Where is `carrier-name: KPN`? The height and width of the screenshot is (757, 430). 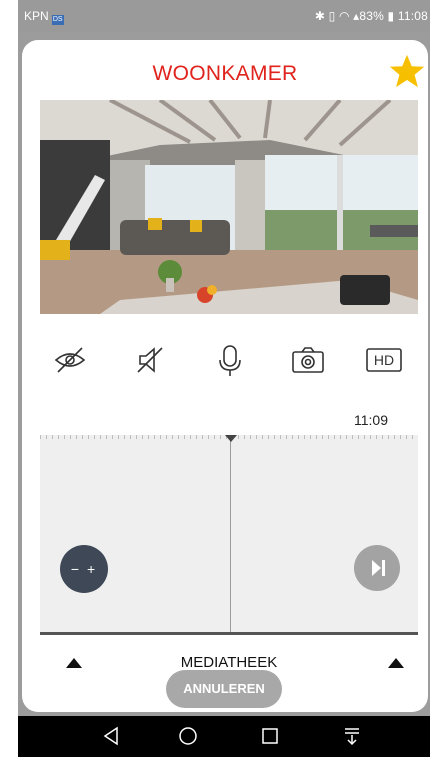
carrier-name: KPN is located at coordinates (36, 16).